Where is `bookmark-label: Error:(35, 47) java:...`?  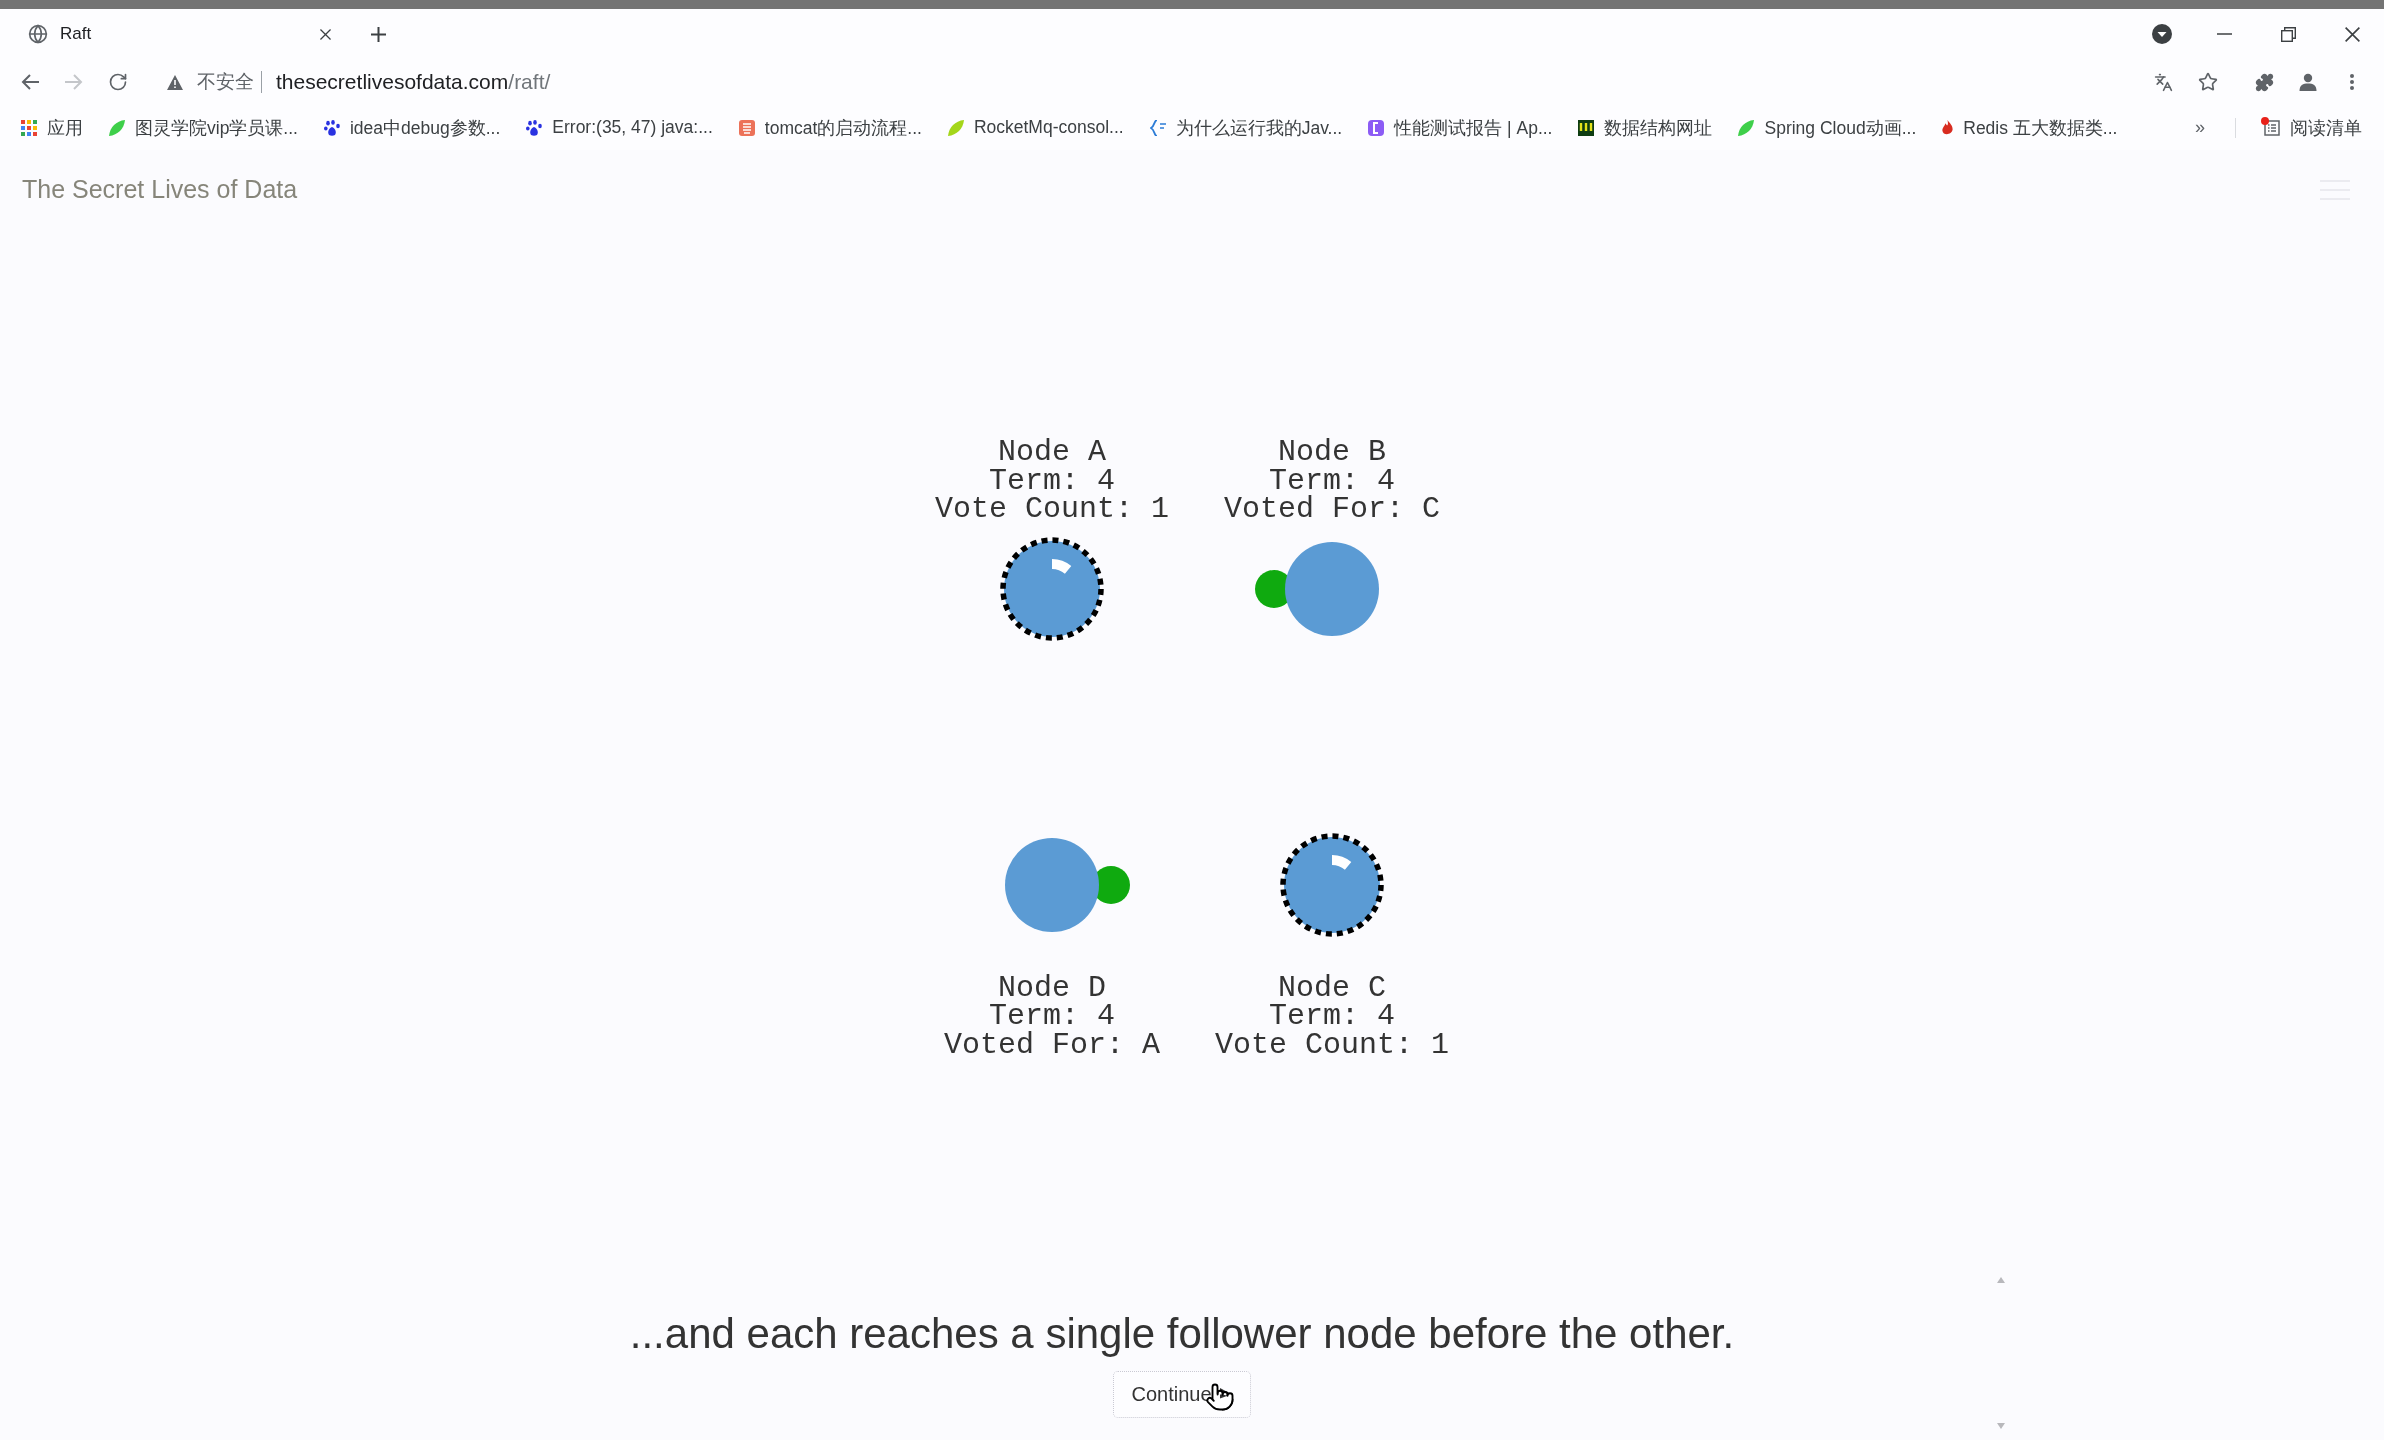 bookmark-label: Error:(35, 47) java:... is located at coordinates (632, 127).